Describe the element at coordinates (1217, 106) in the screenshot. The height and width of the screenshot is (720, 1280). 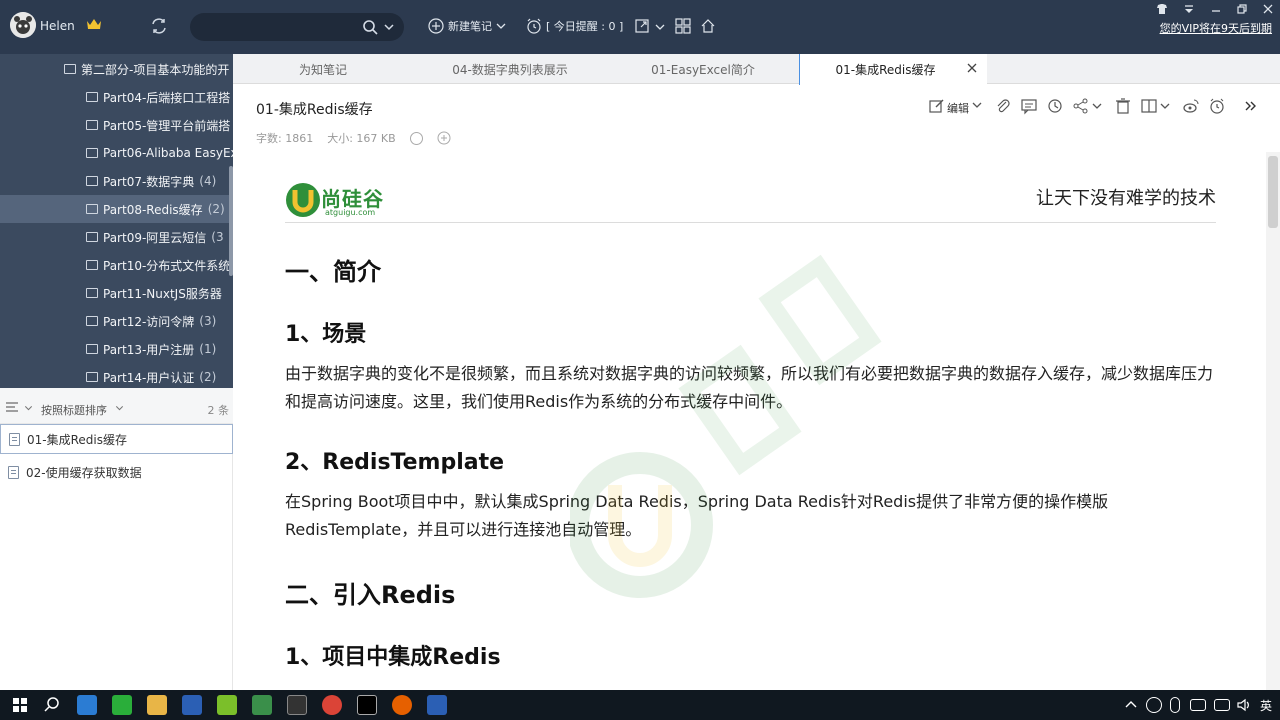
I see `alarm-icon` at that location.